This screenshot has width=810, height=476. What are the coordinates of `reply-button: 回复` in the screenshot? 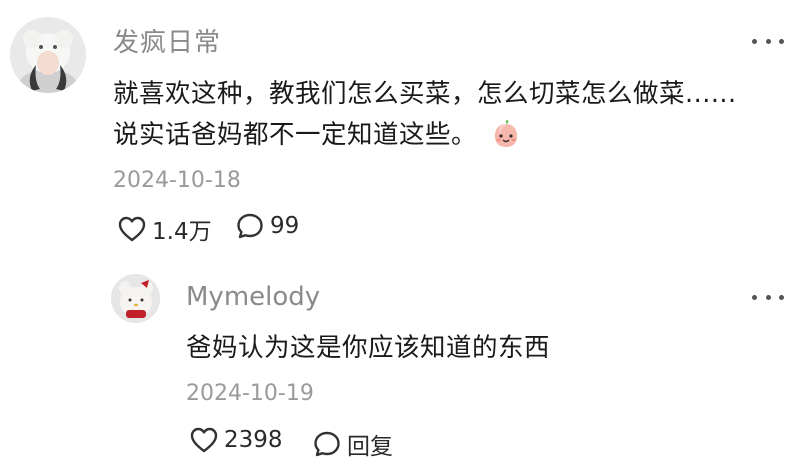 It's located at (353, 444).